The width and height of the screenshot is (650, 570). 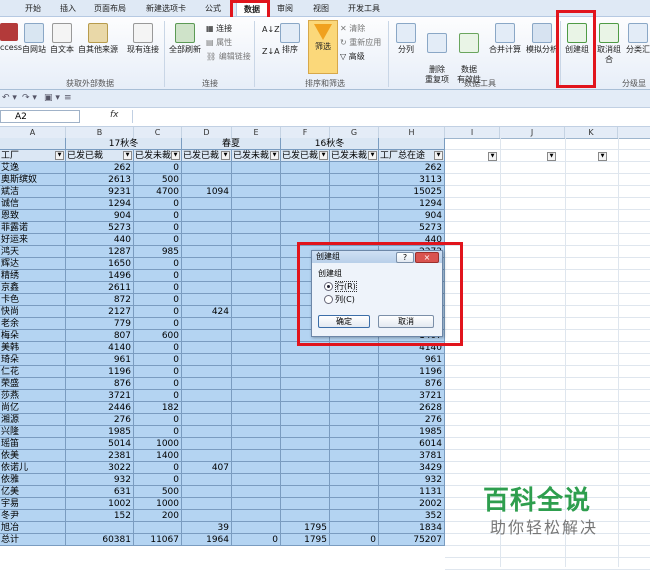 I want to click on factory-name-cell: 莎燕, so click(x=33, y=396).